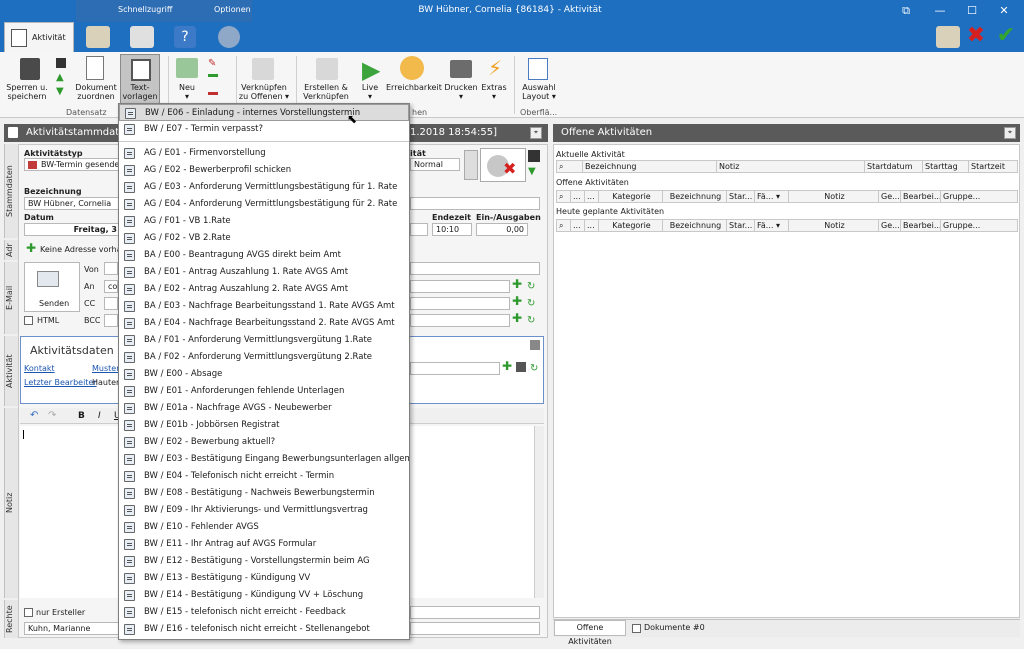 This screenshot has height=649, width=1024. Describe the element at coordinates (502, 229) in the screenshot. I see `einausgaben-field: 0,00` at that location.